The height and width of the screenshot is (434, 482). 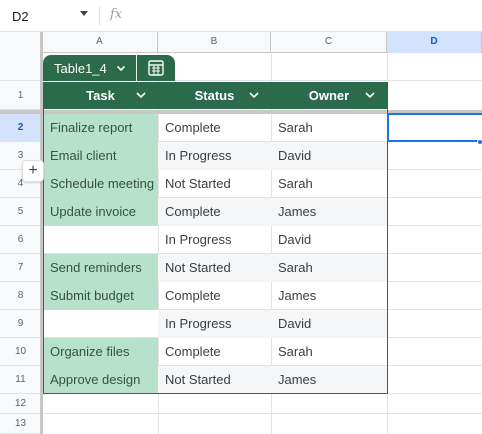 What do you see at coordinates (21, 424) in the screenshot?
I see `row-header-13: 13` at bounding box center [21, 424].